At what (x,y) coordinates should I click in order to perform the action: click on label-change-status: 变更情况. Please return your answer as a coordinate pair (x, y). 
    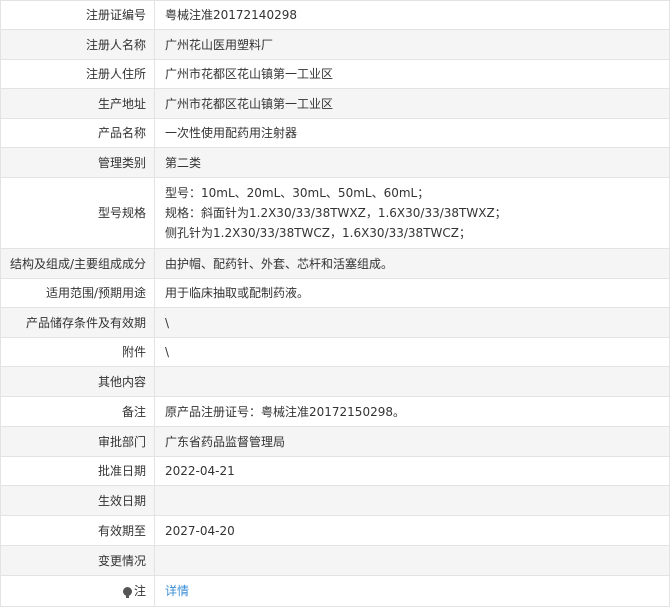
    Looking at the image, I should click on (77, 560).